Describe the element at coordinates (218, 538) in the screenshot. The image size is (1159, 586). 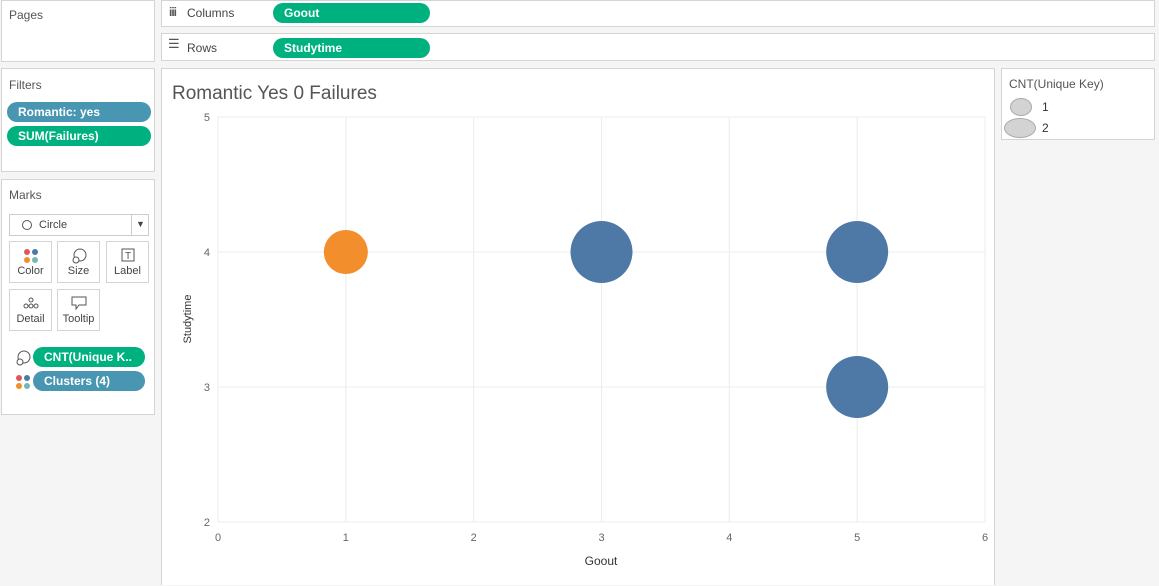
I see `x-tick-label: 0` at that location.